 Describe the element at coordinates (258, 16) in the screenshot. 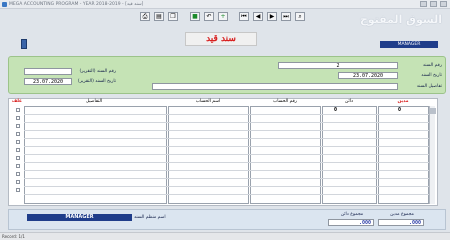

I see `prev-icon: ◀` at that location.